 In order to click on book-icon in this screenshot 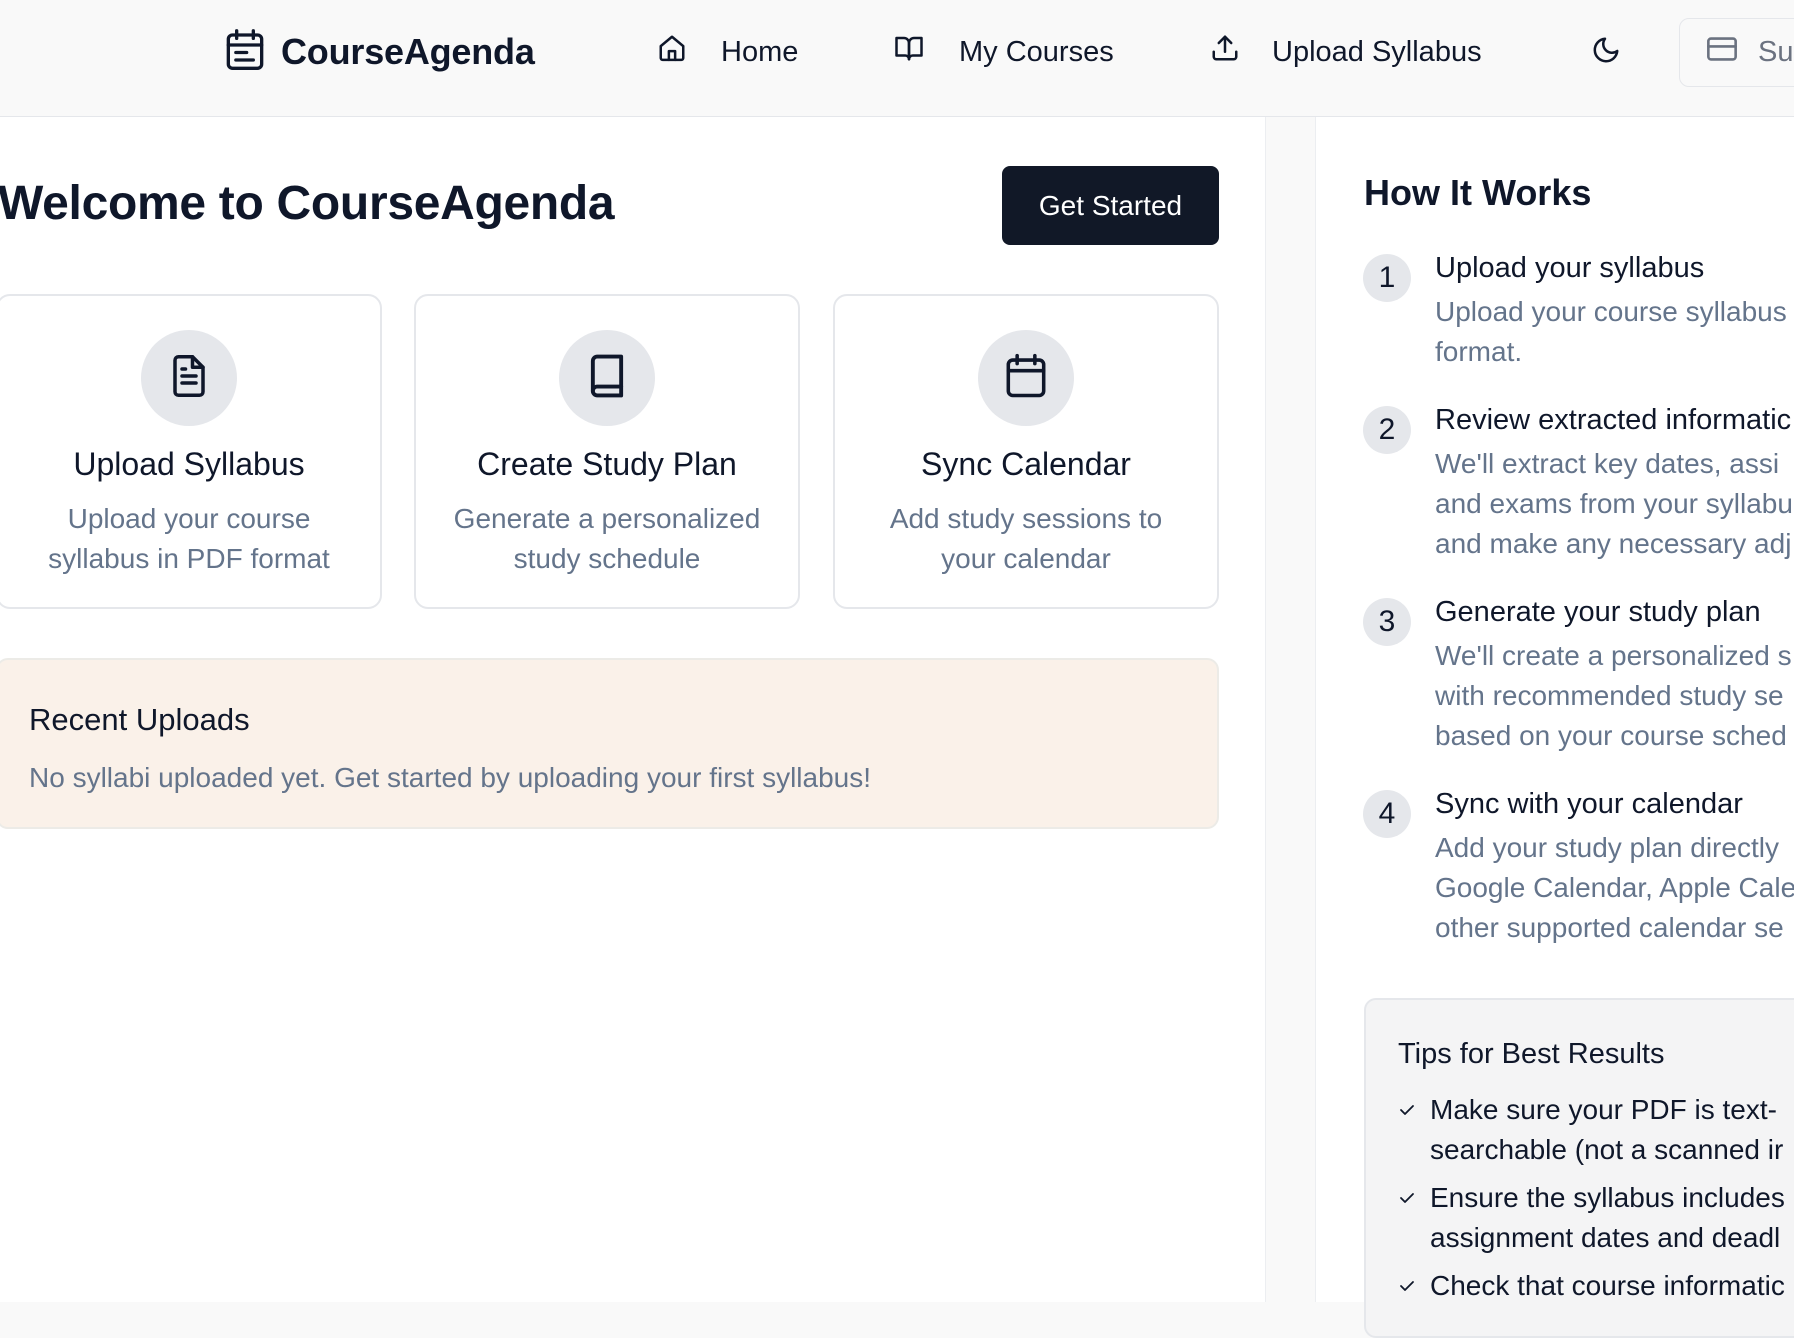, I will do `click(607, 378)`.